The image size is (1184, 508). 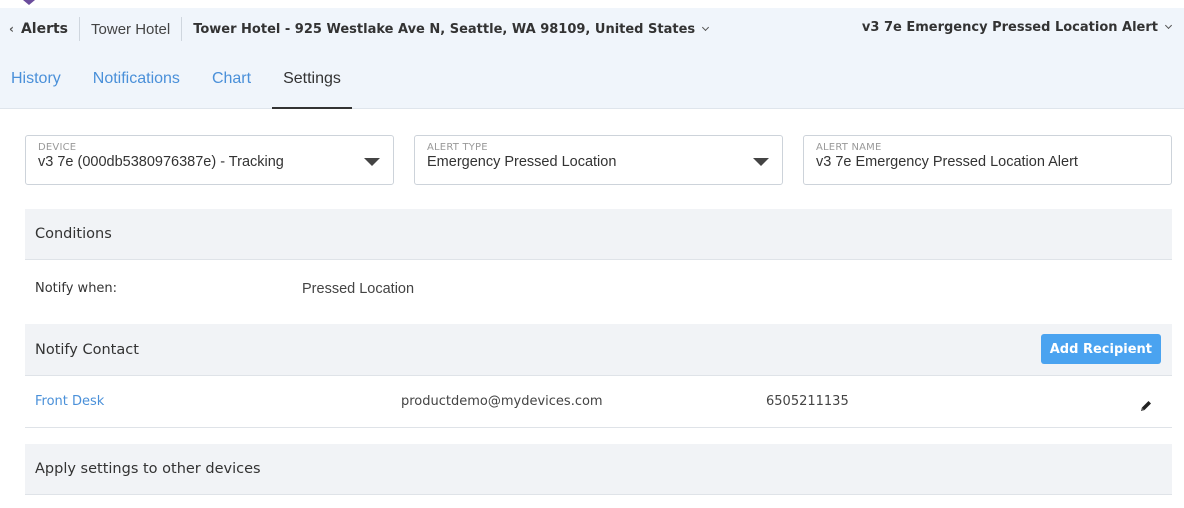 What do you see at coordinates (1146, 406) in the screenshot?
I see `pencil-icon` at bounding box center [1146, 406].